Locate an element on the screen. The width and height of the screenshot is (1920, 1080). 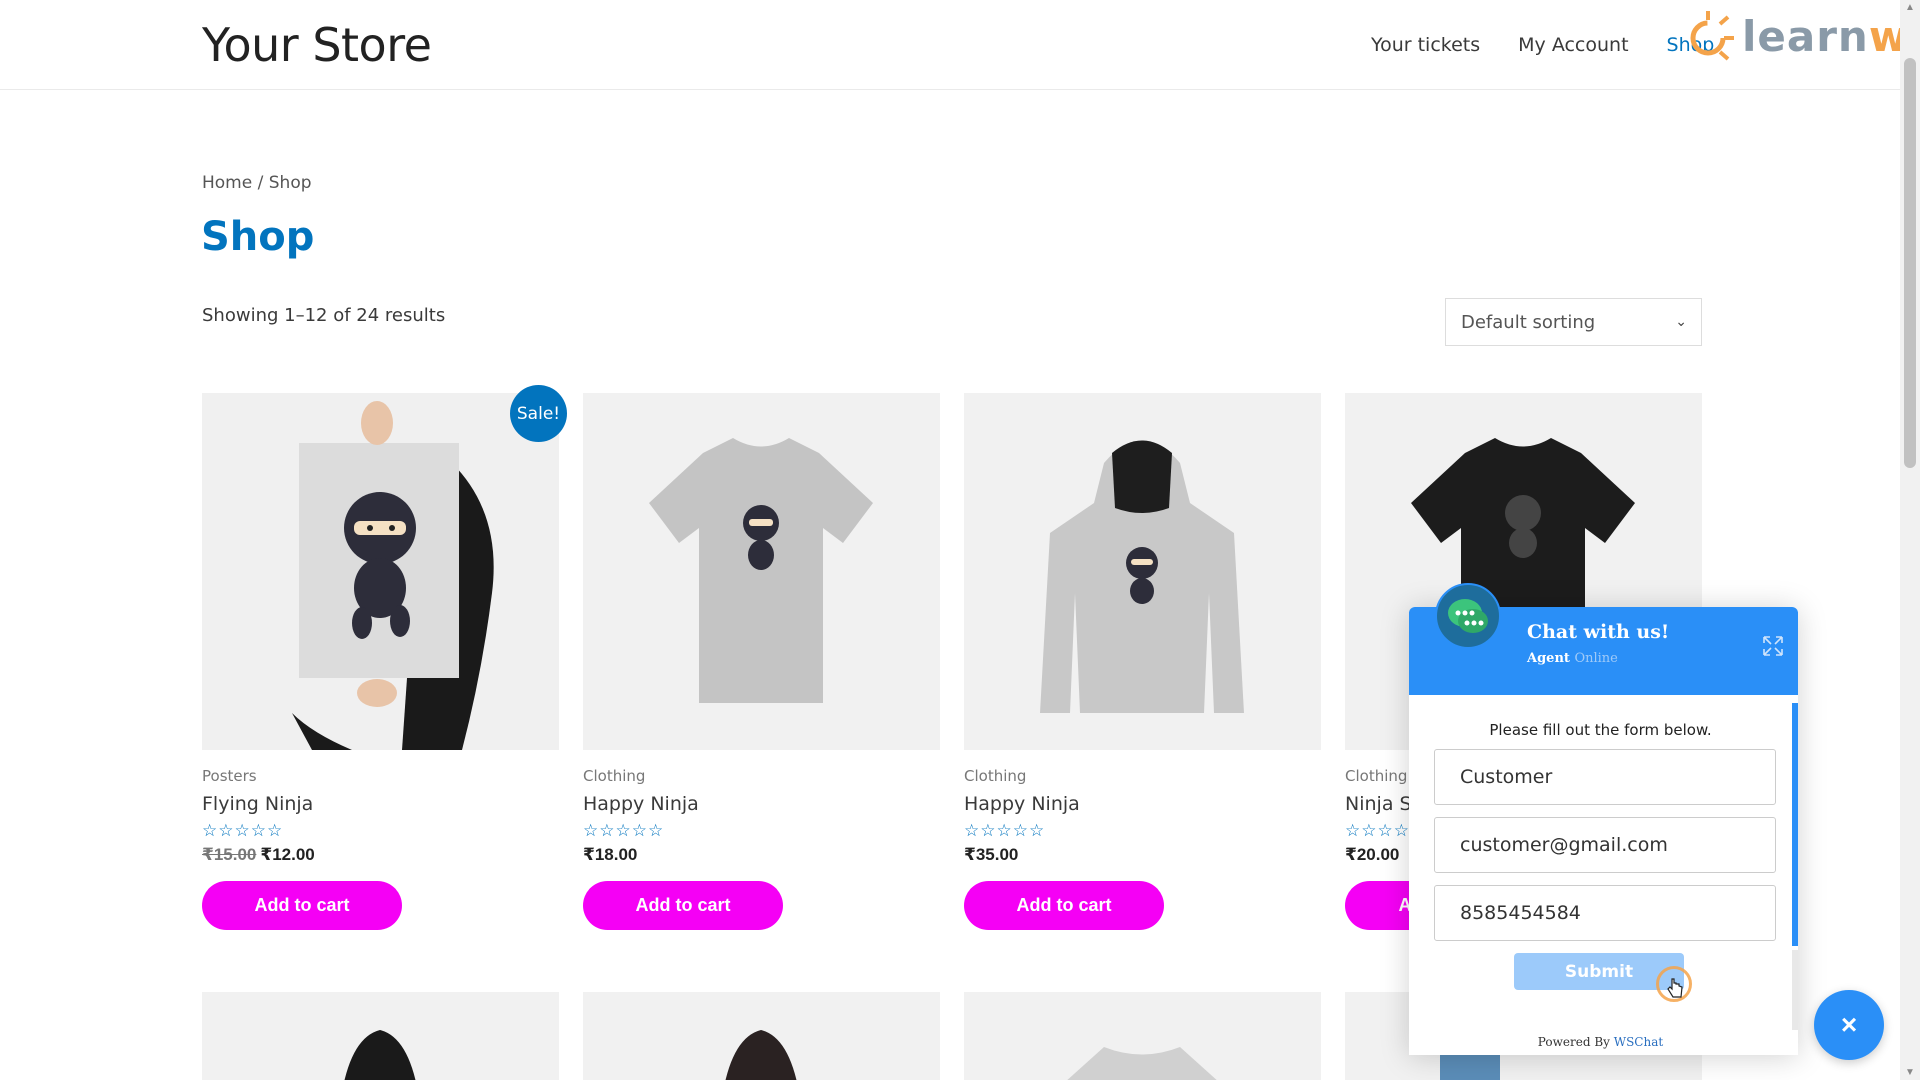
poster-ninja-image is located at coordinates (380, 571).